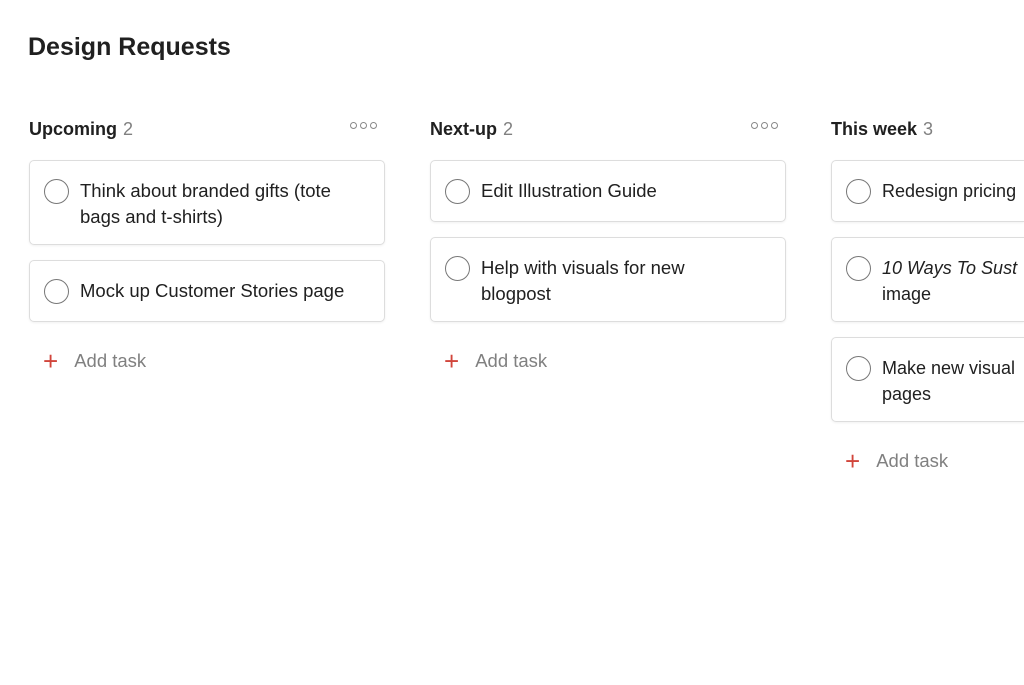  I want to click on page-title: Design Requests, so click(129, 47).